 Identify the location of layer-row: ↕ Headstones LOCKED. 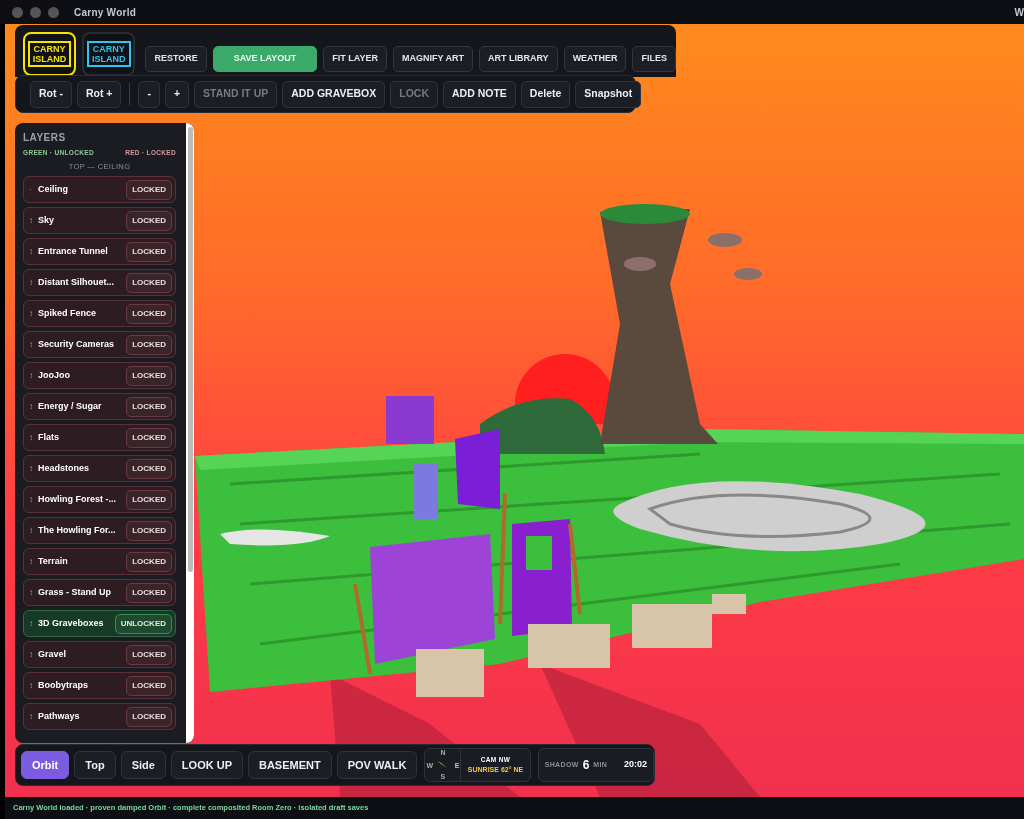
(99, 468).